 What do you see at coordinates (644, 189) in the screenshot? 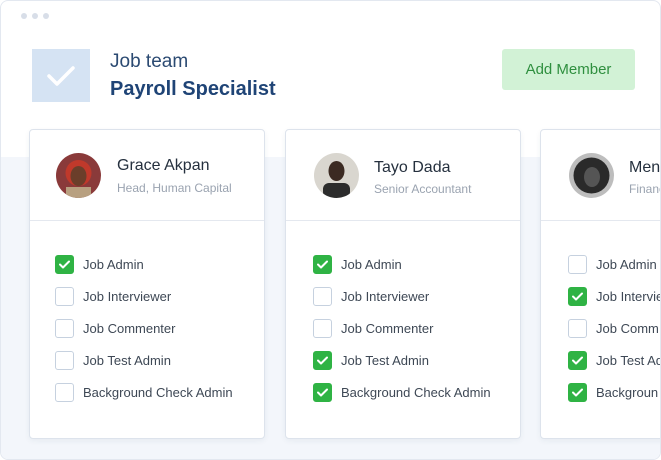
I see `member-role: Financ` at bounding box center [644, 189].